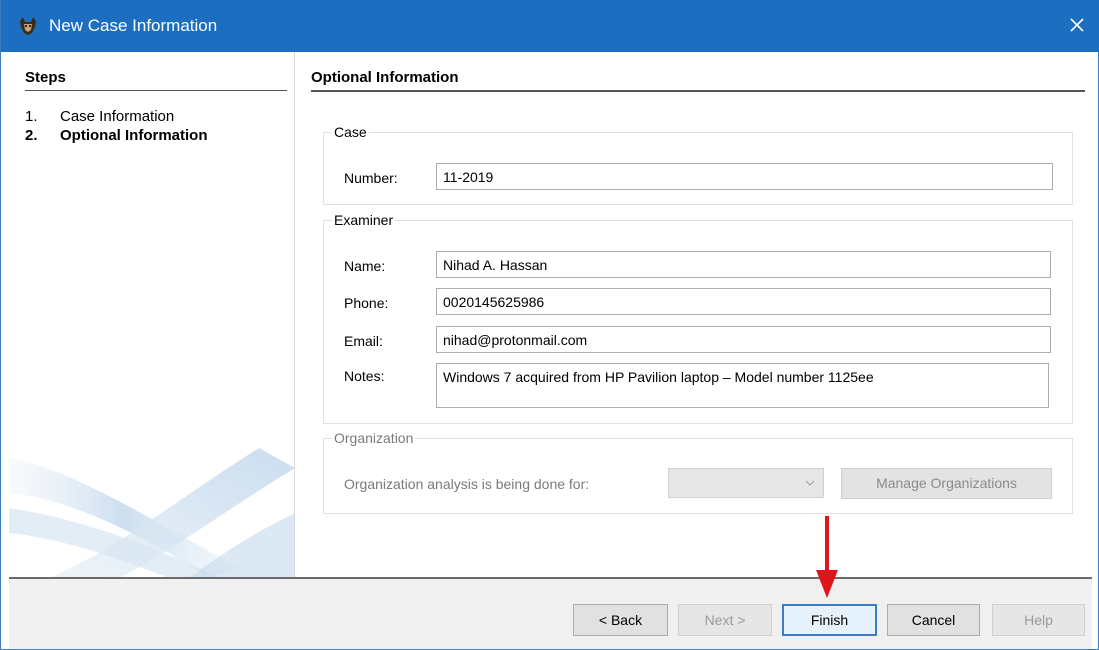  I want to click on organization-select, so click(746, 483).